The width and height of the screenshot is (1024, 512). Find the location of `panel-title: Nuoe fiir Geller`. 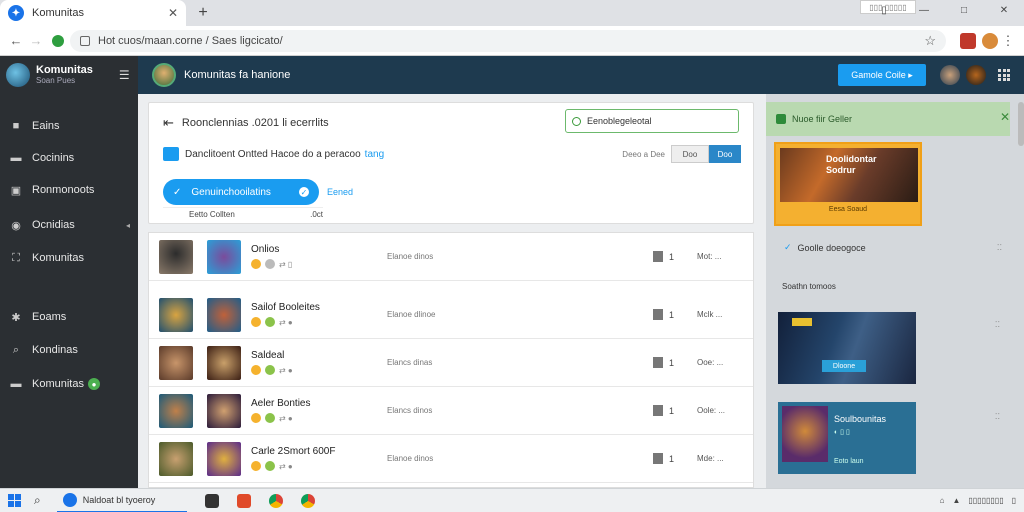

panel-title: Nuoe fiir Geller is located at coordinates (822, 119).